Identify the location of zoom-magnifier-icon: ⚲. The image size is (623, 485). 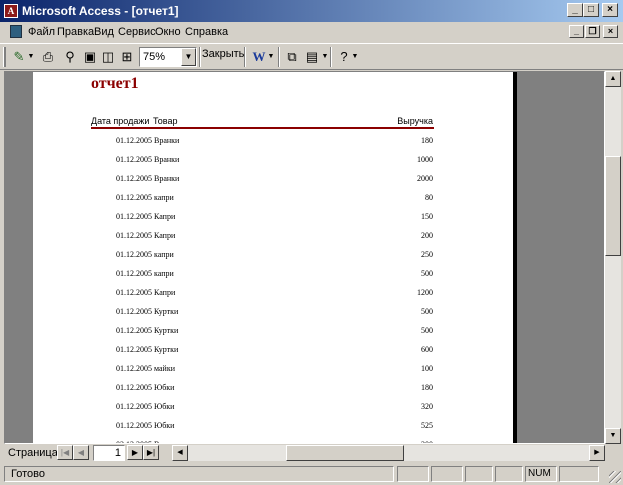
(70, 57).